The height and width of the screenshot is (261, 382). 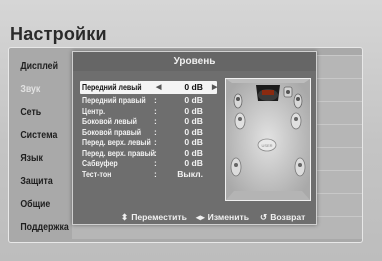 I want to click on page-title: Настройки, so click(x=58, y=34).